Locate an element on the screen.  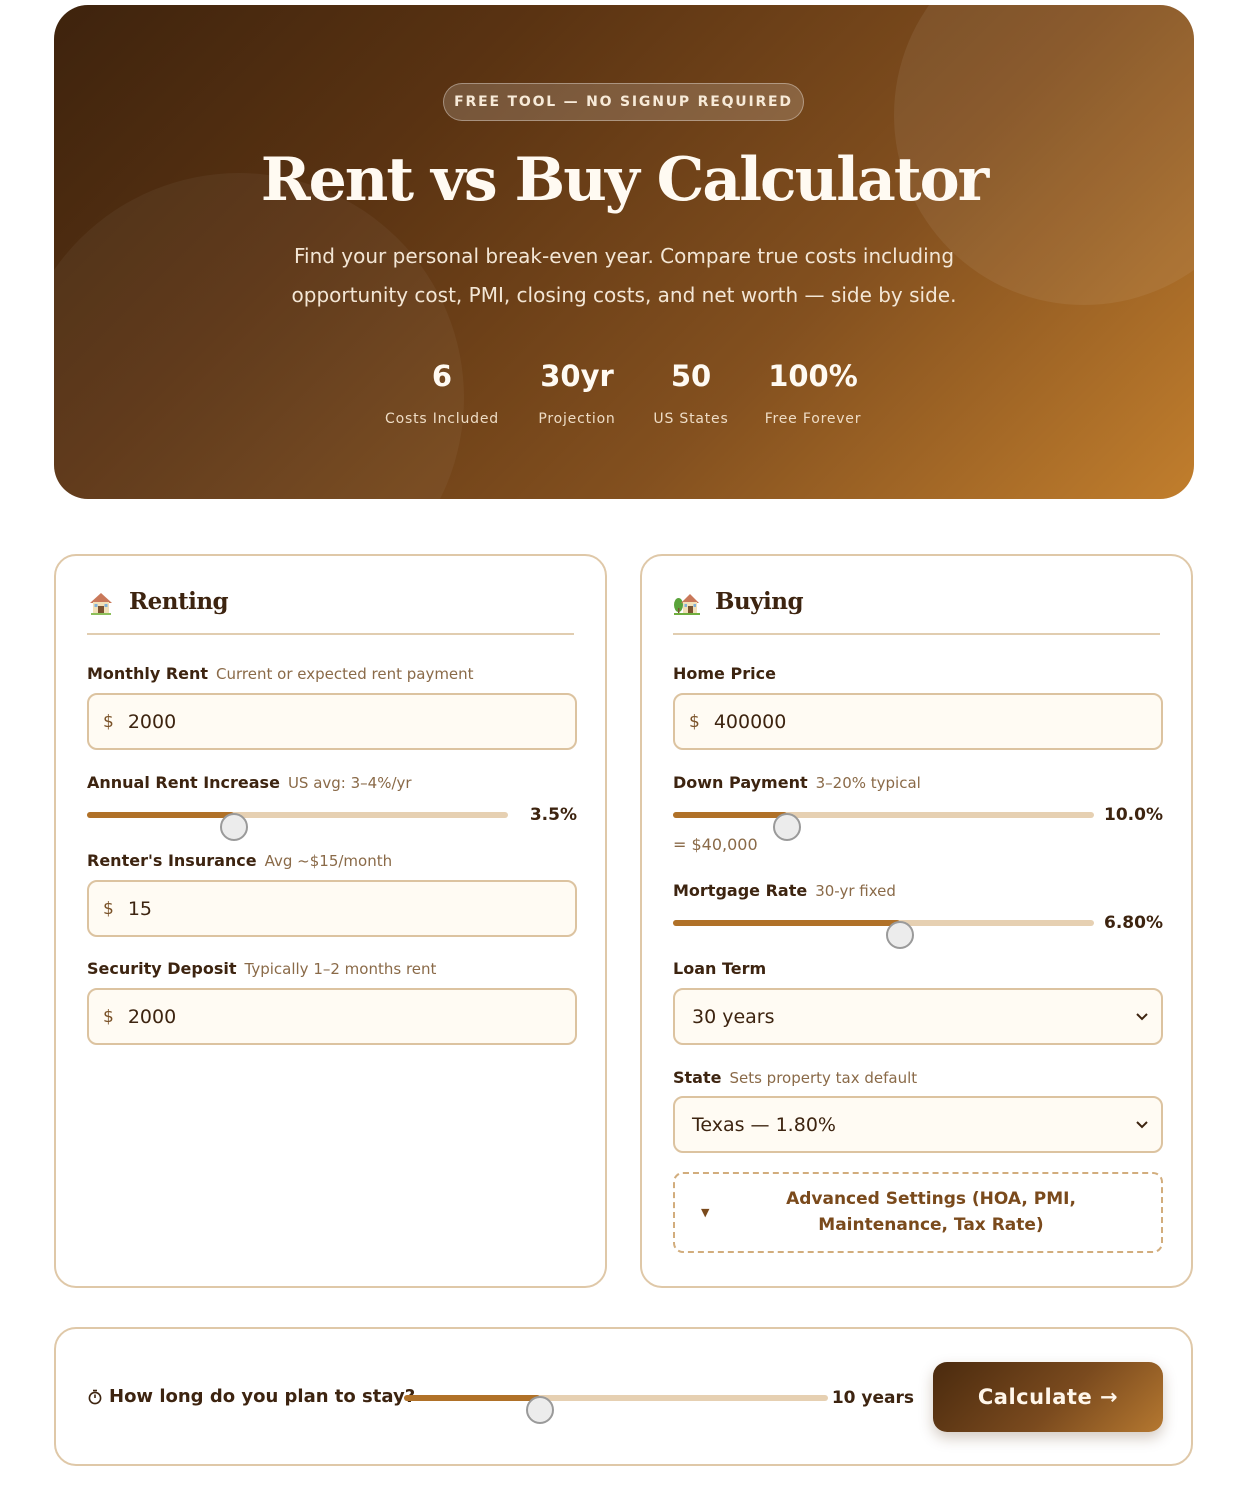
down-payment-value: 10.0% is located at coordinates (1133, 815).